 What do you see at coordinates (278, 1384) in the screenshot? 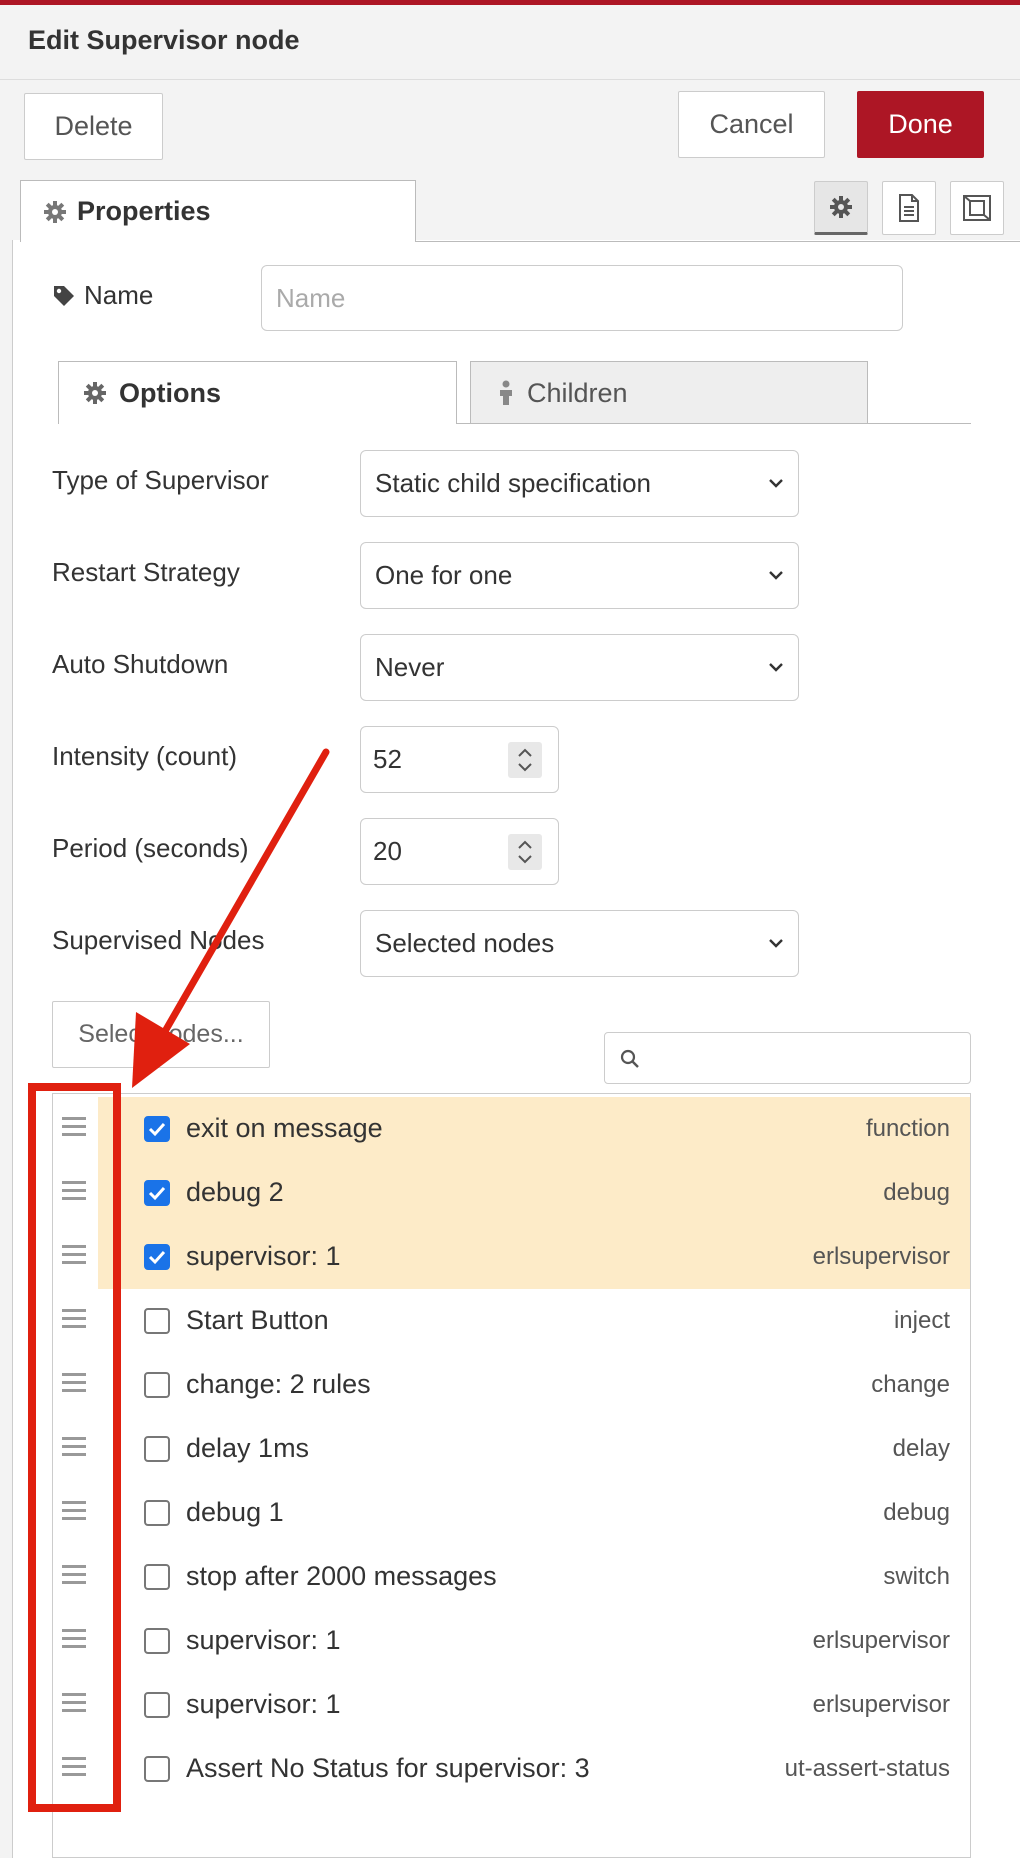
I see `node-label: change: 2 rules` at bounding box center [278, 1384].